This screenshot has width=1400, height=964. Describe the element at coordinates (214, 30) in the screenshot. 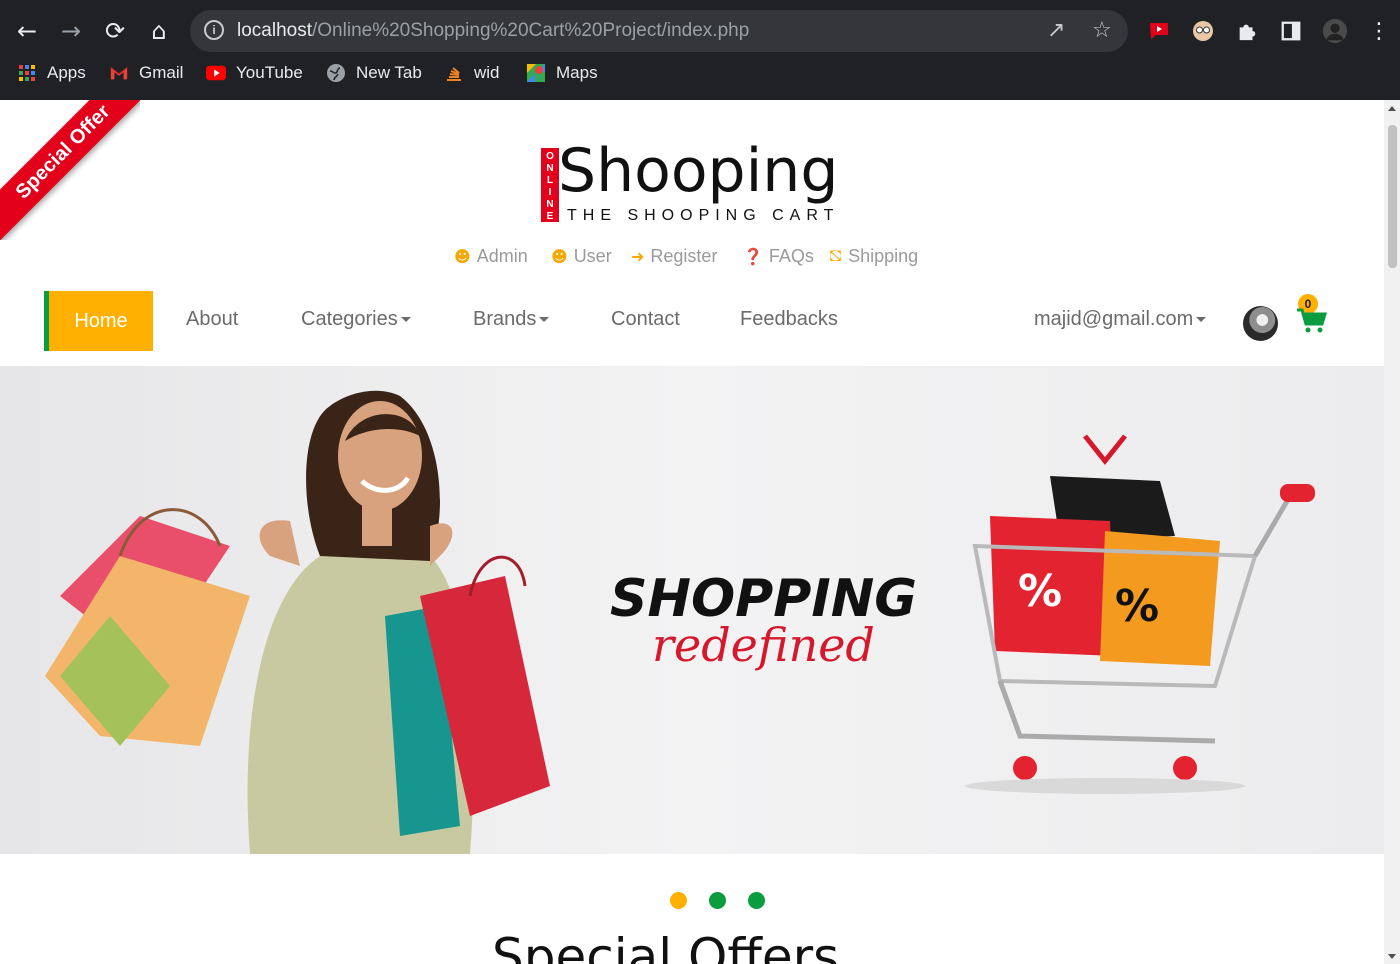

I see `site-info-icon: i` at that location.